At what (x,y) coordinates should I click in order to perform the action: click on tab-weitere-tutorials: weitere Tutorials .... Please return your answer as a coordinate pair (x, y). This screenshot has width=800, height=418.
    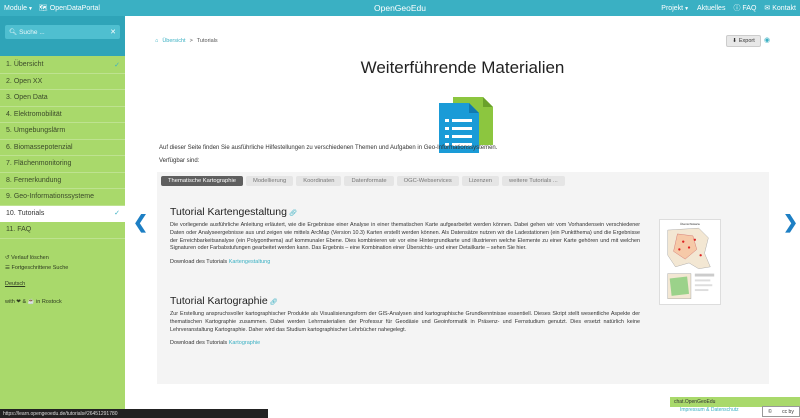
    Looking at the image, I should click on (533, 181).